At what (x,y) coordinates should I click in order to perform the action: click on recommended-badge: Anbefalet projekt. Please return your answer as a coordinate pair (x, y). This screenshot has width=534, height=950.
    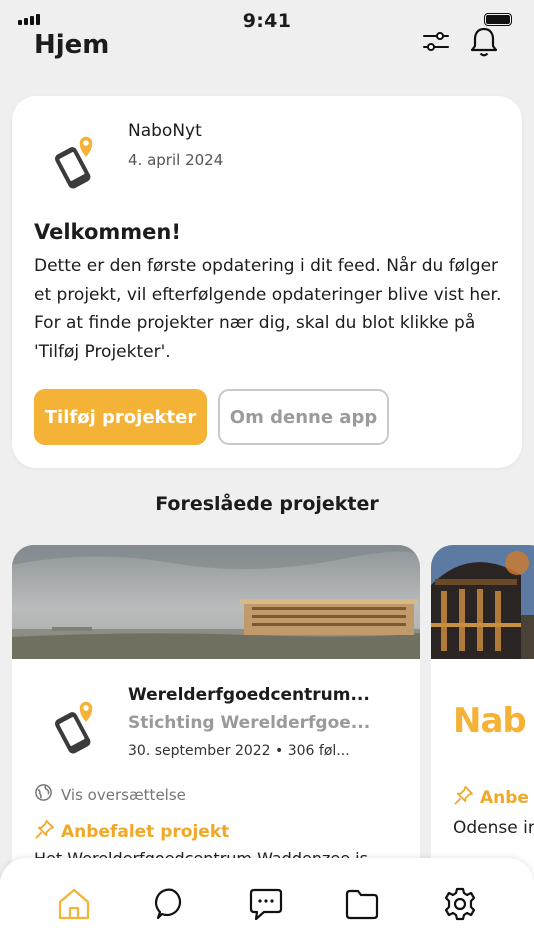
    Looking at the image, I should click on (131, 832).